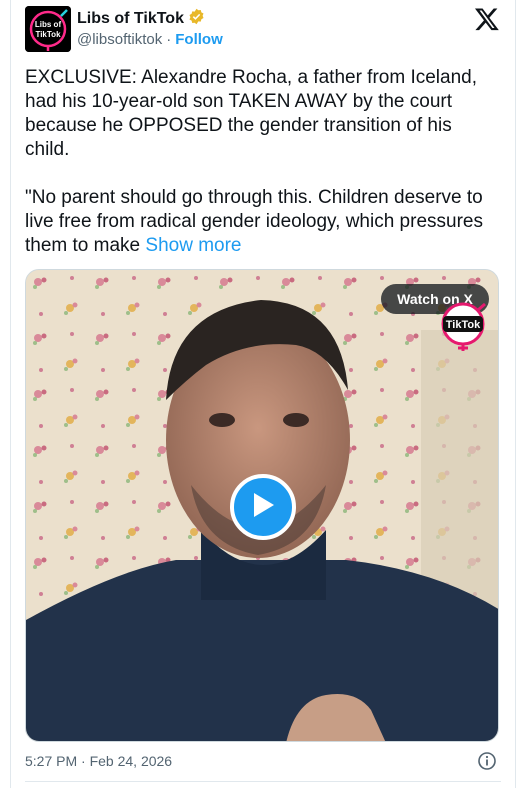  I want to click on info-icon, so click(487, 761).